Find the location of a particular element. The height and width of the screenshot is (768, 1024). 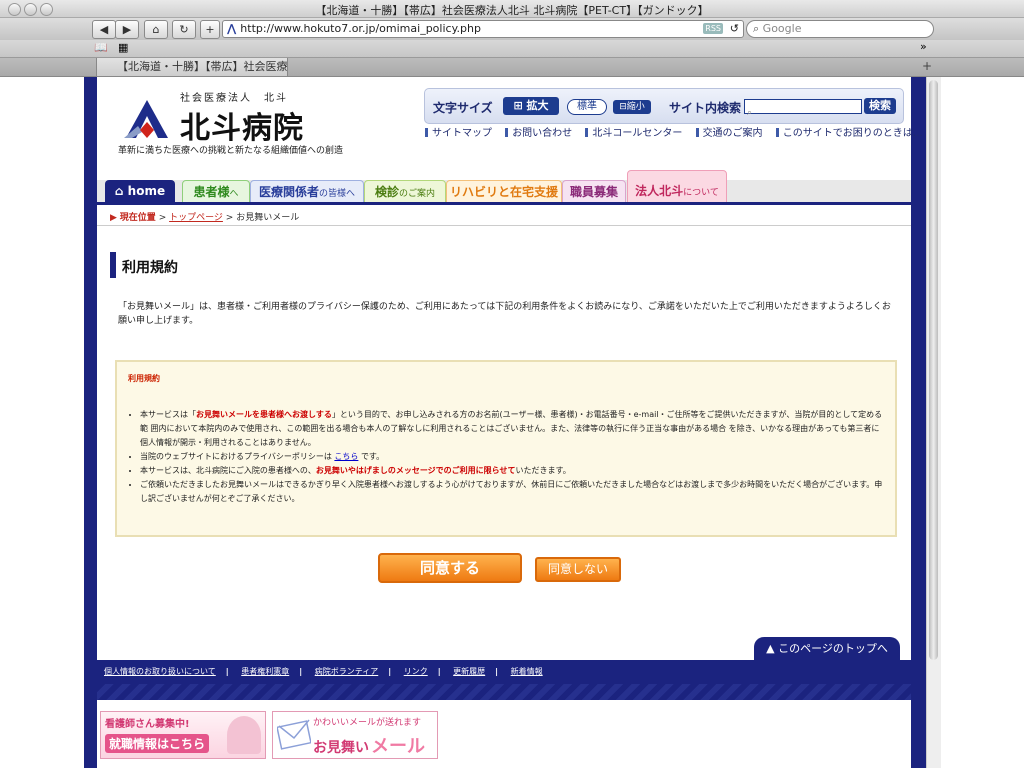

link-contact: お問い合わせ is located at coordinates (538, 133).